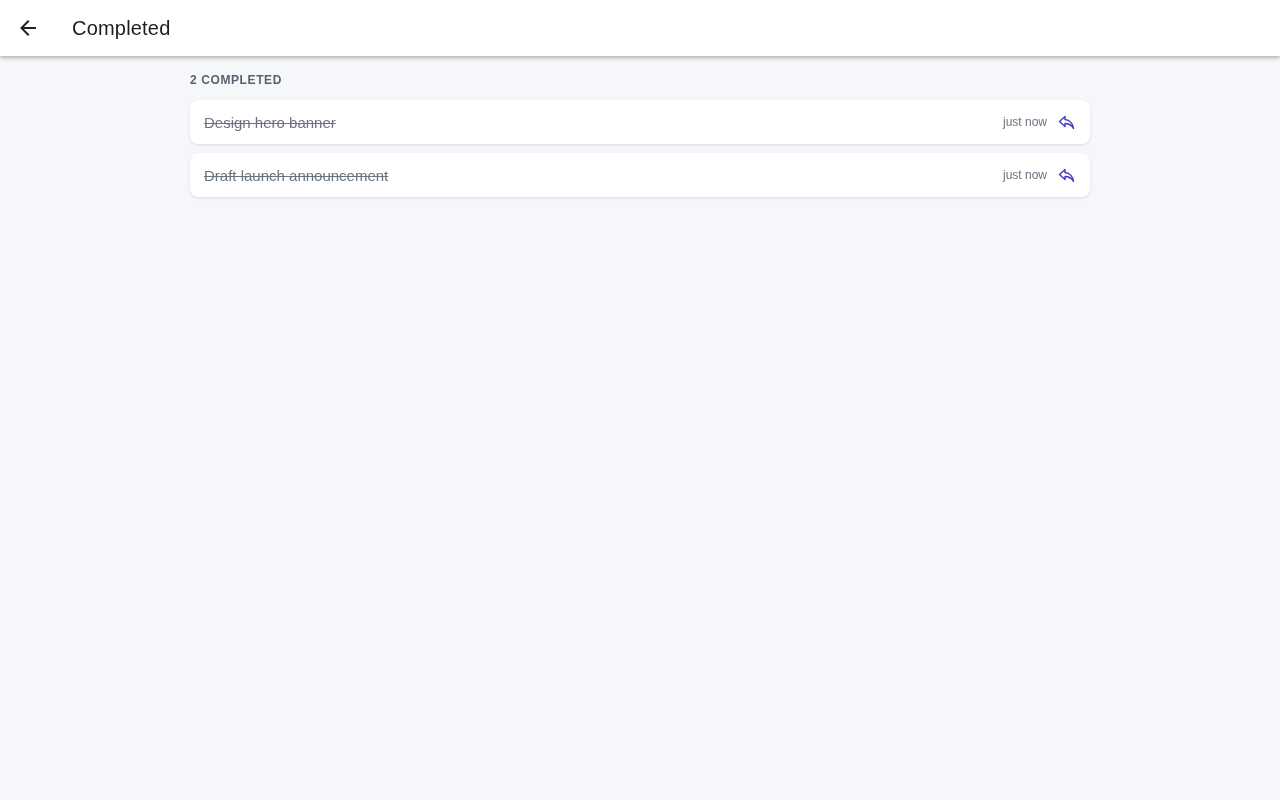 The image size is (1280, 800). Describe the element at coordinates (28, 28) in the screenshot. I see `back-arrow-icon` at that location.